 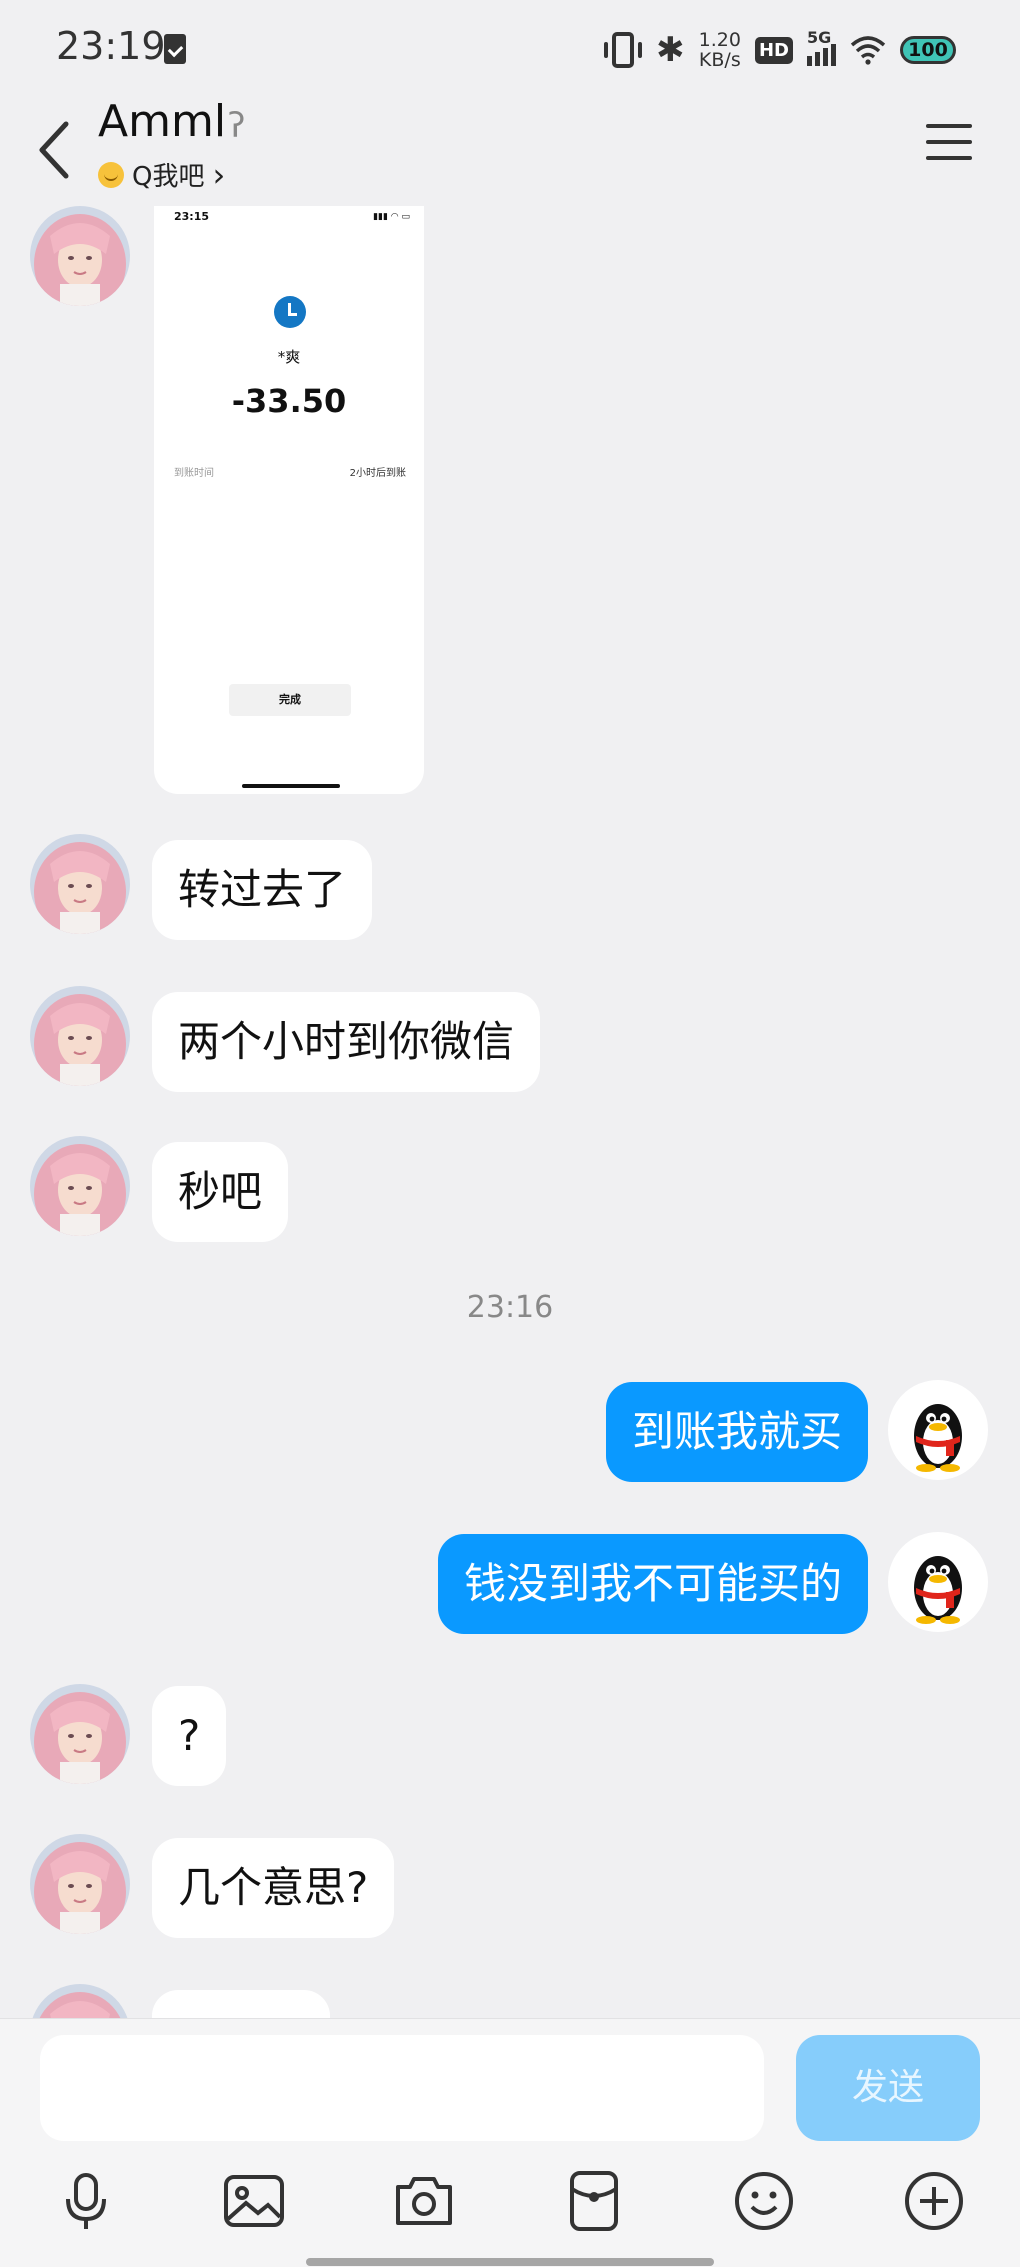 What do you see at coordinates (192, 216) in the screenshot?
I see `screenshot-time: 23:15` at bounding box center [192, 216].